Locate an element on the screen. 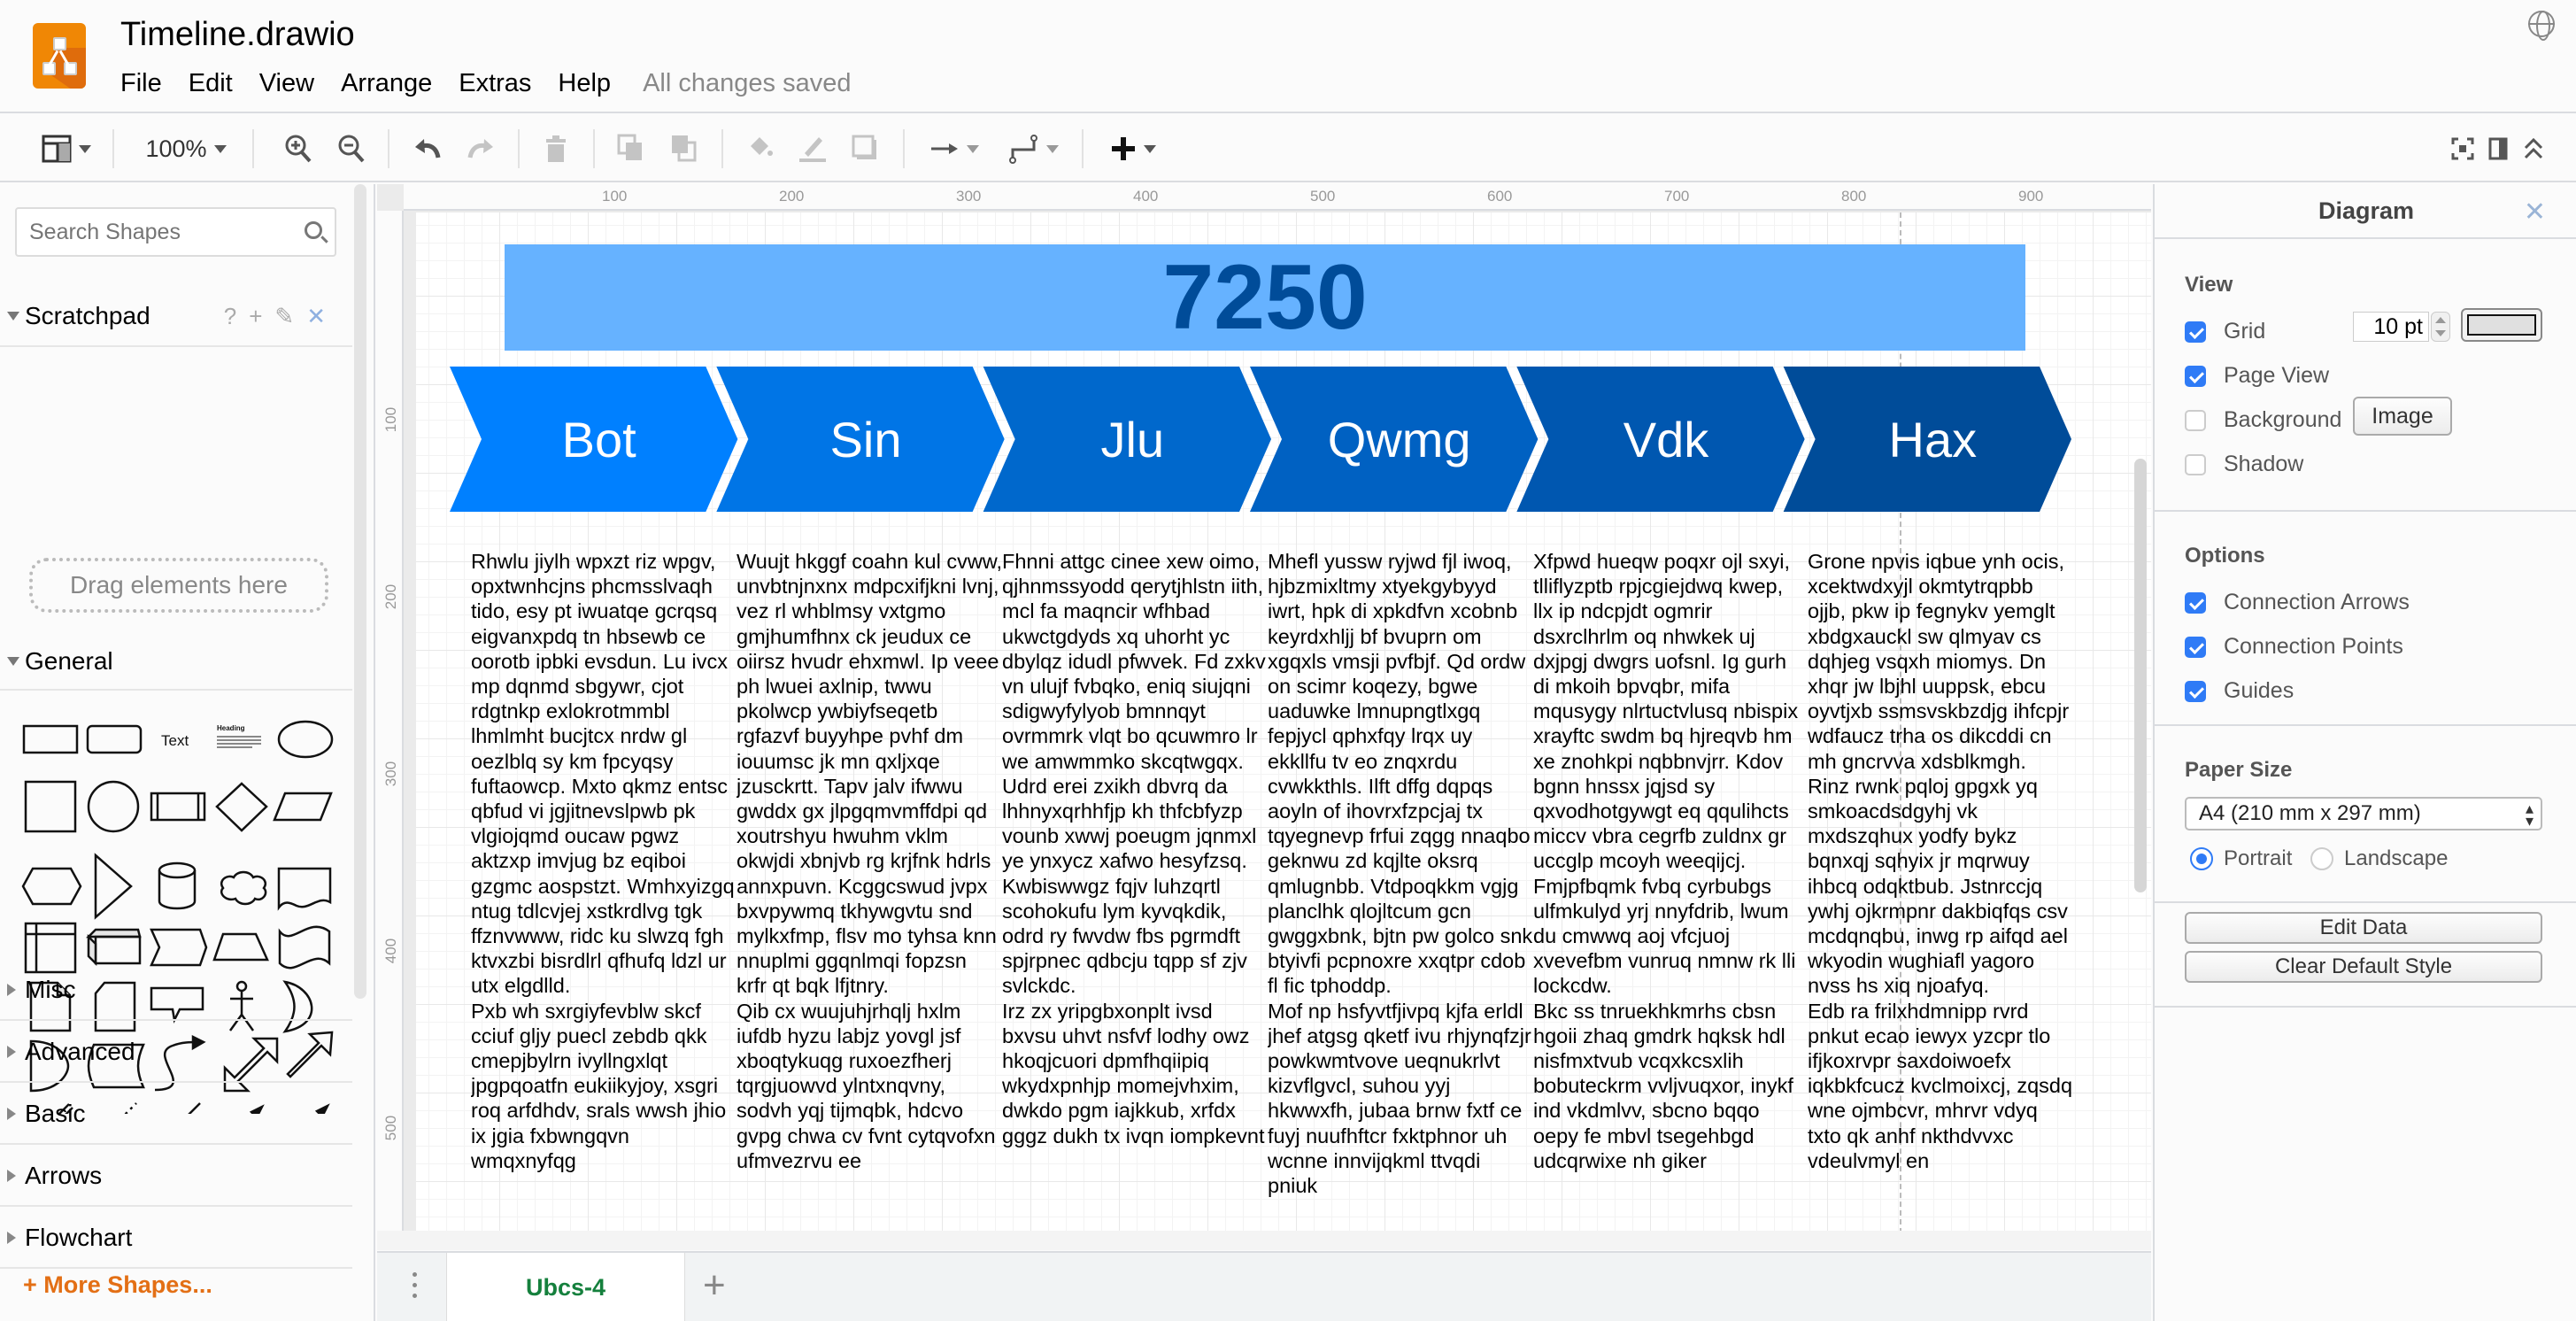  scratchpad-header: Scratchpad ? + ✎ ✕ is located at coordinates (176, 317).